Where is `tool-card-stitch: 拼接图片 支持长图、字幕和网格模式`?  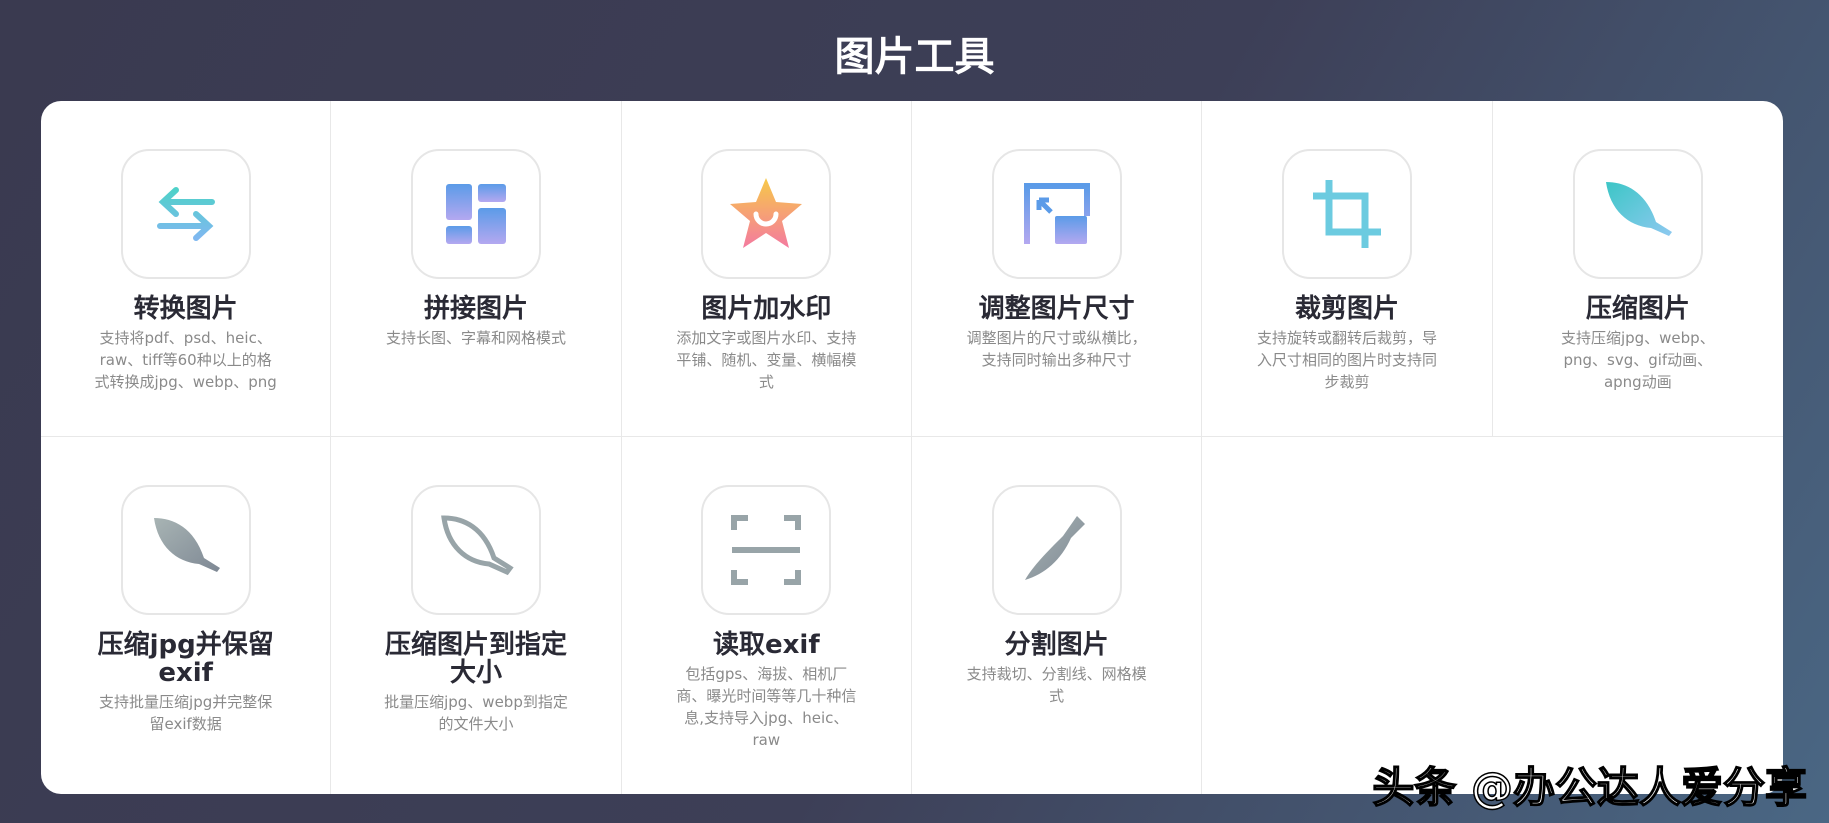 tool-card-stitch: 拼接图片 支持长图、字幕和网格模式 is located at coordinates (476, 269).